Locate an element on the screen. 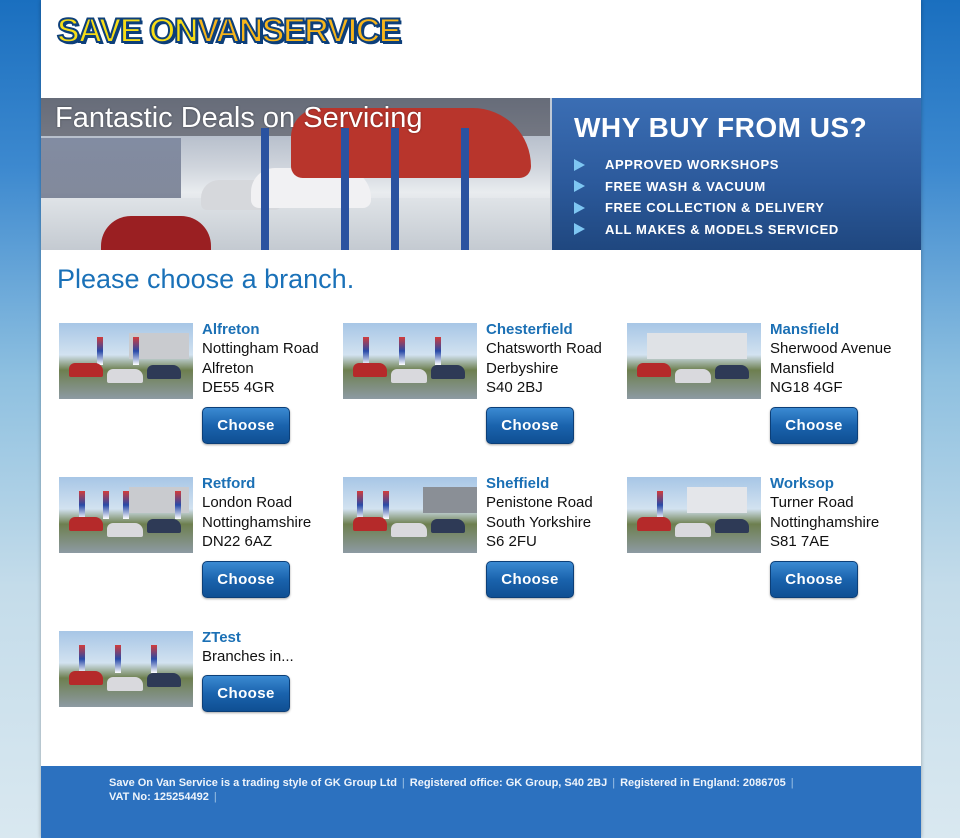 The width and height of the screenshot is (960, 838). benefit-item: ALL MAKES & MODELS SERVICED is located at coordinates (747, 230).